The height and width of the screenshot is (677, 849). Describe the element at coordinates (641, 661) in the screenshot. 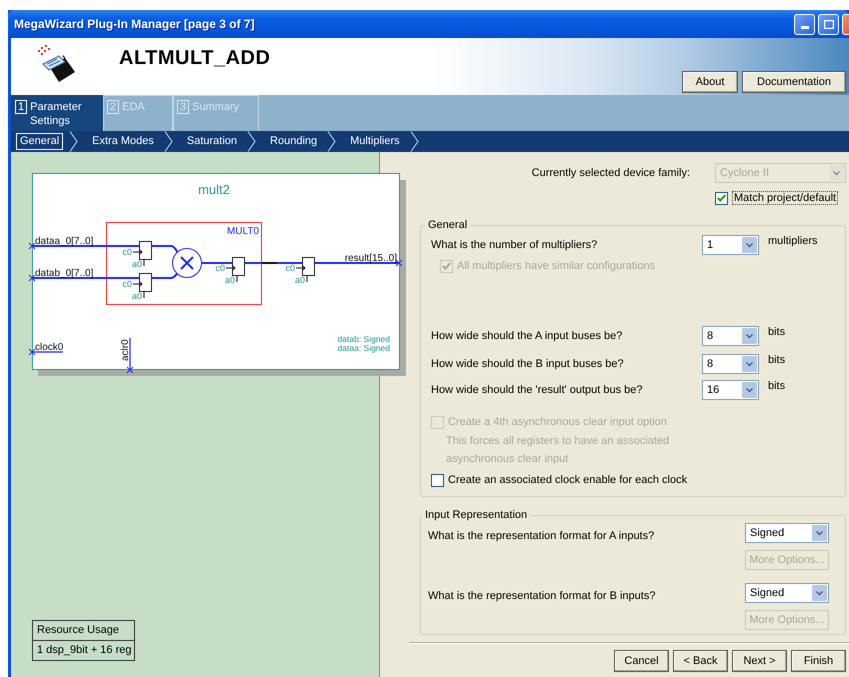

I see `footer-button: Cancel` at that location.